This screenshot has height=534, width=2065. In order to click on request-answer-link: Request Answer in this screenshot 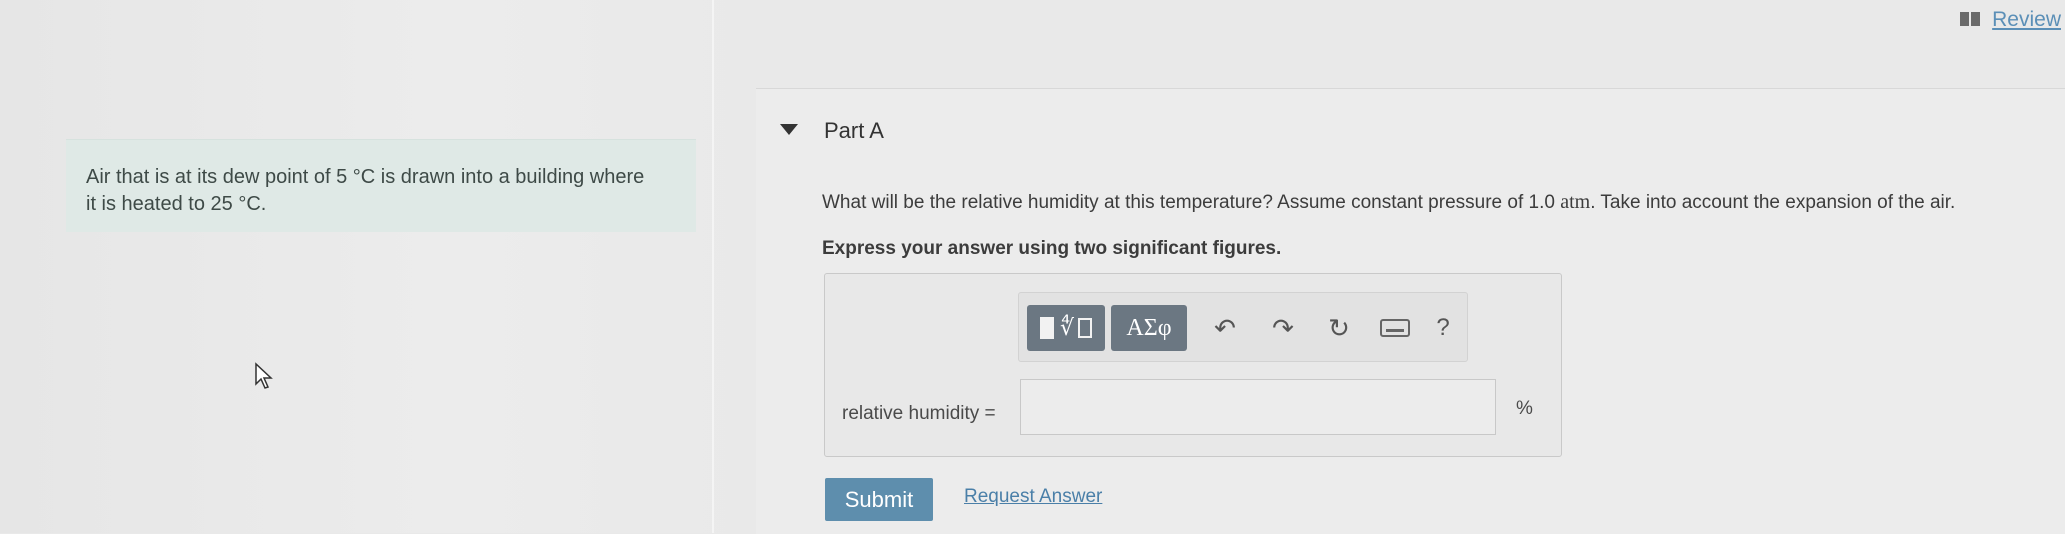, I will do `click(1033, 497)`.